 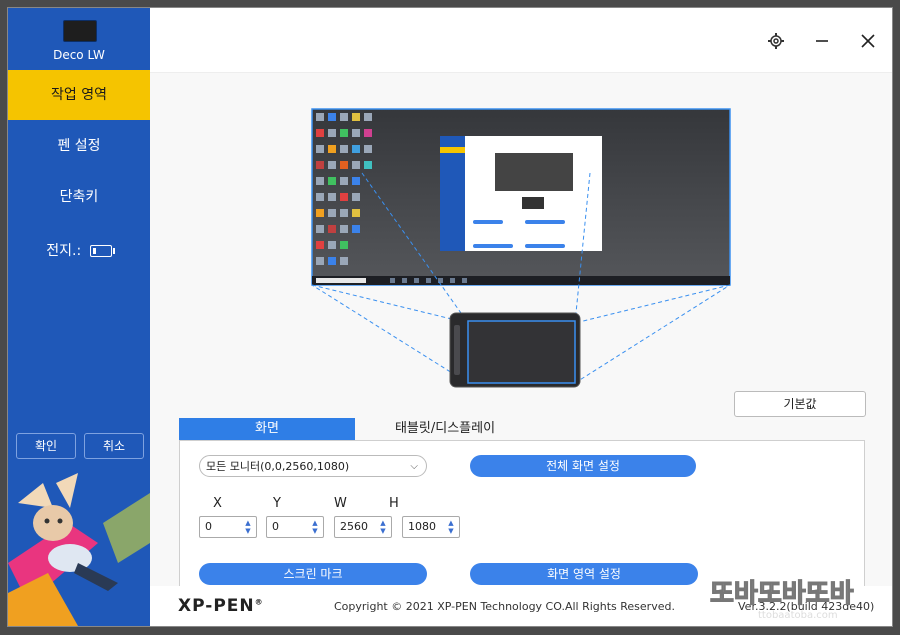 I want to click on battery-status: 전지.:, so click(x=79, y=250).